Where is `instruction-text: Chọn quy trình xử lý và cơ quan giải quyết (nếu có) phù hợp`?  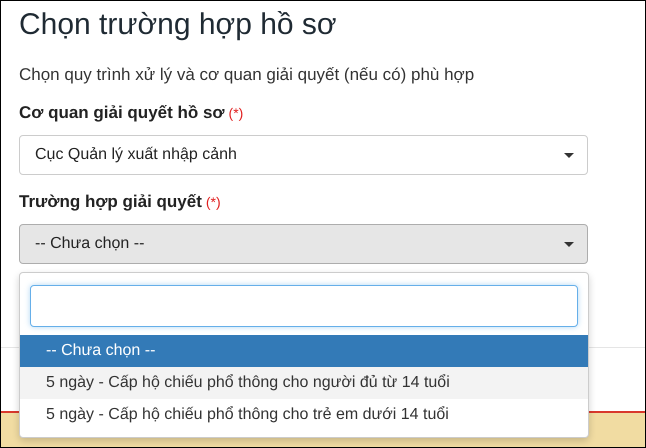
instruction-text: Chọn quy trình xử lý và cơ quan giải quyết (nếu có) phù hợp is located at coordinates (247, 75).